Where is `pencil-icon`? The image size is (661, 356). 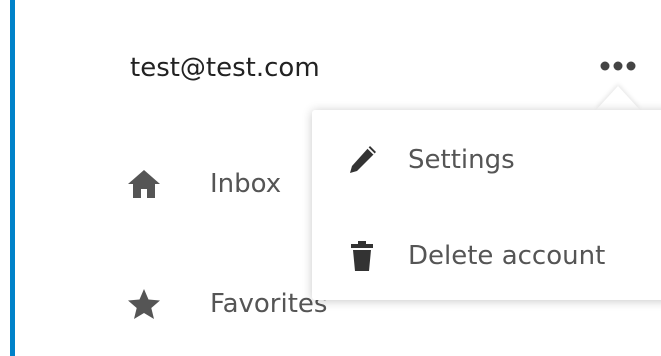
pencil-icon is located at coordinates (362, 160).